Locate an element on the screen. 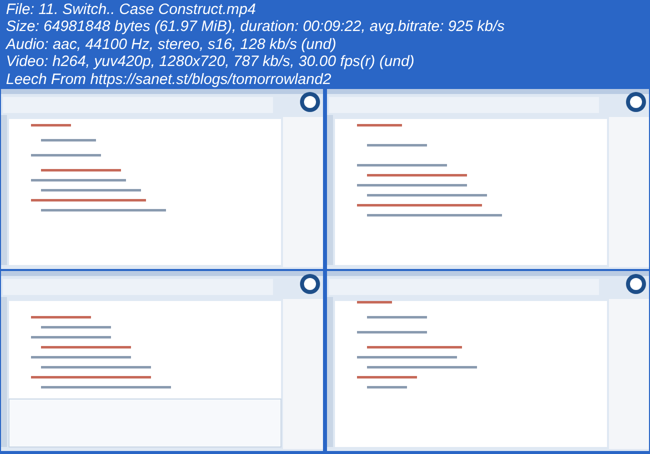  info-line: Audio: aac, 44100 Hz, stereo, s16, 128 kb/s (und) is located at coordinates (172, 45).